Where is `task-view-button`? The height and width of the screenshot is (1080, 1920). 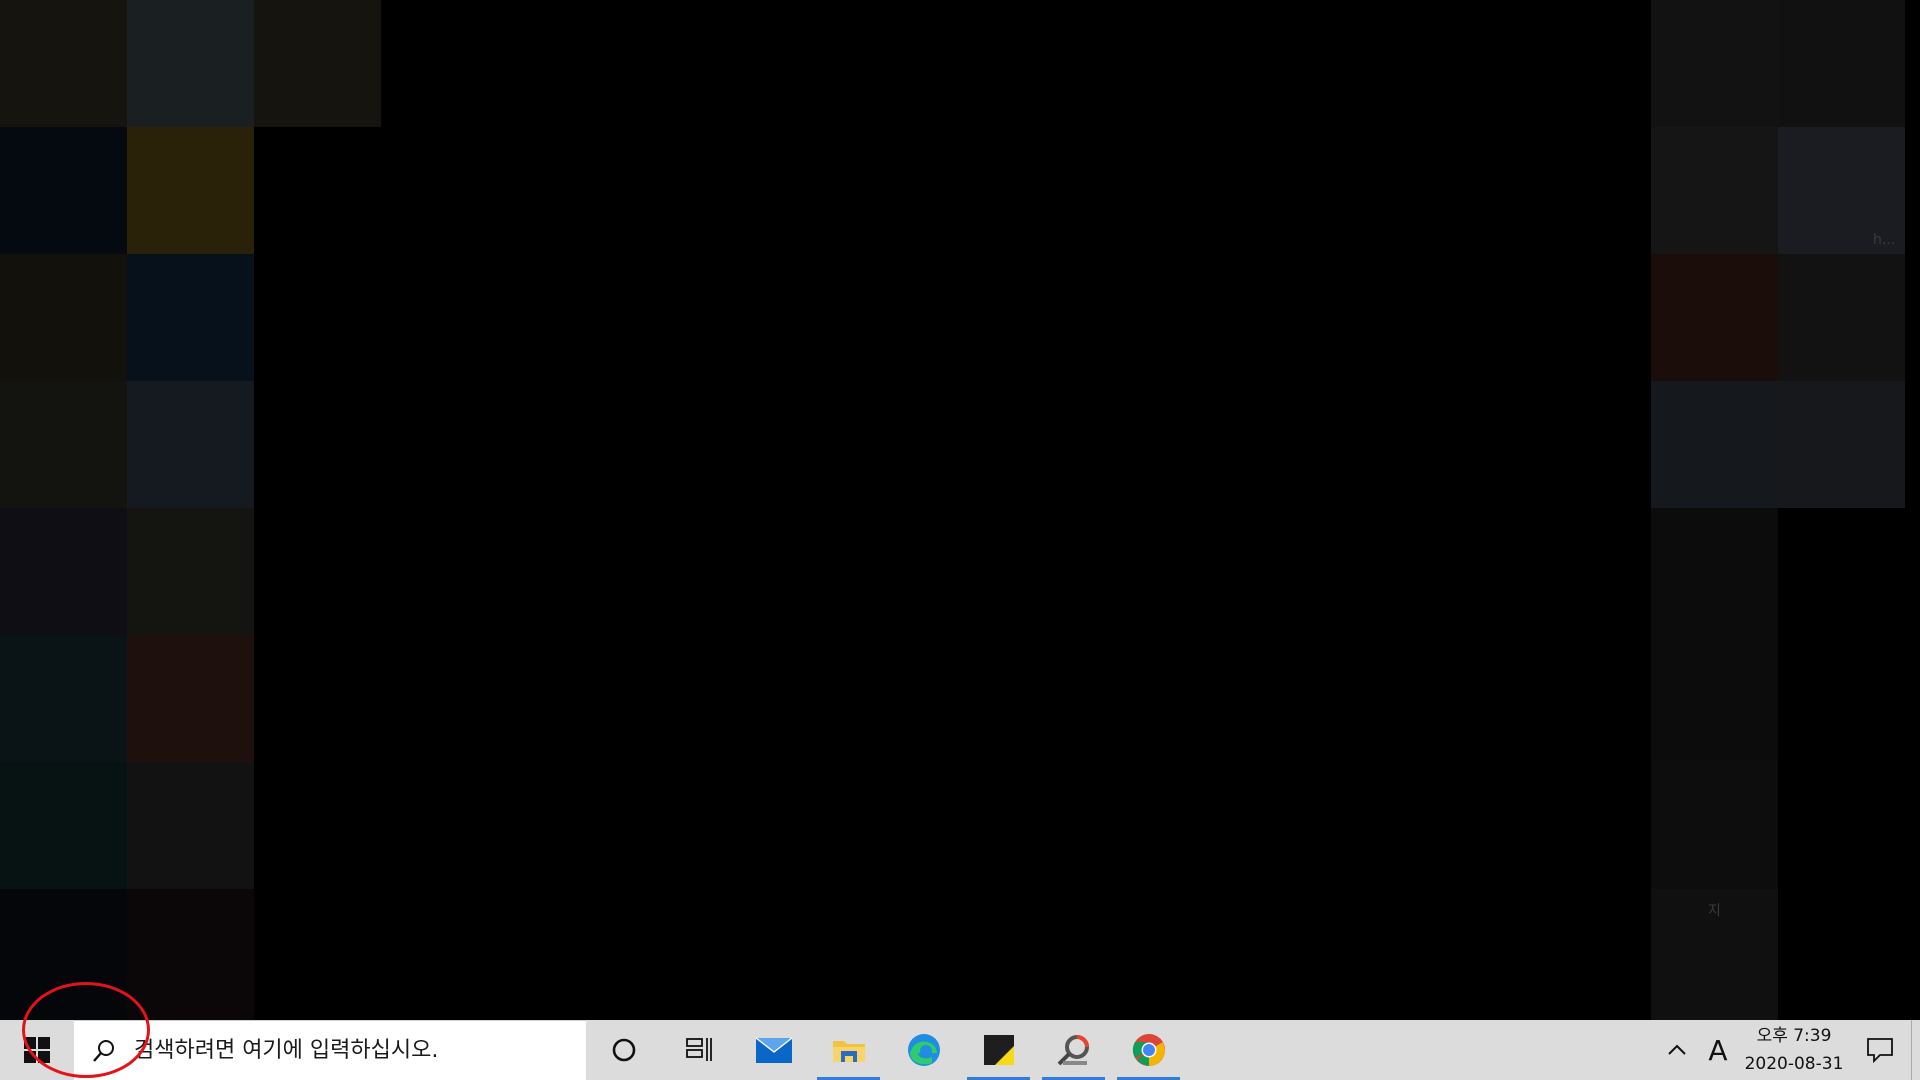
task-view-button is located at coordinates (698, 1050).